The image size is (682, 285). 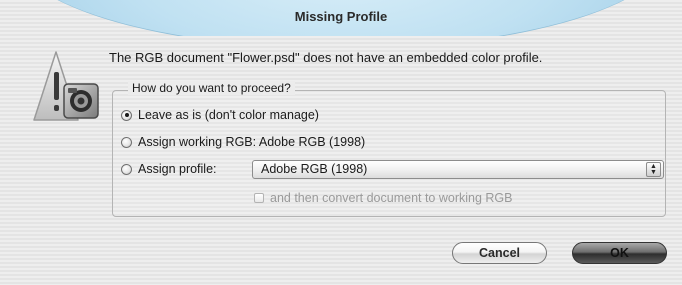 What do you see at coordinates (259, 198) in the screenshot?
I see `checkbox` at bounding box center [259, 198].